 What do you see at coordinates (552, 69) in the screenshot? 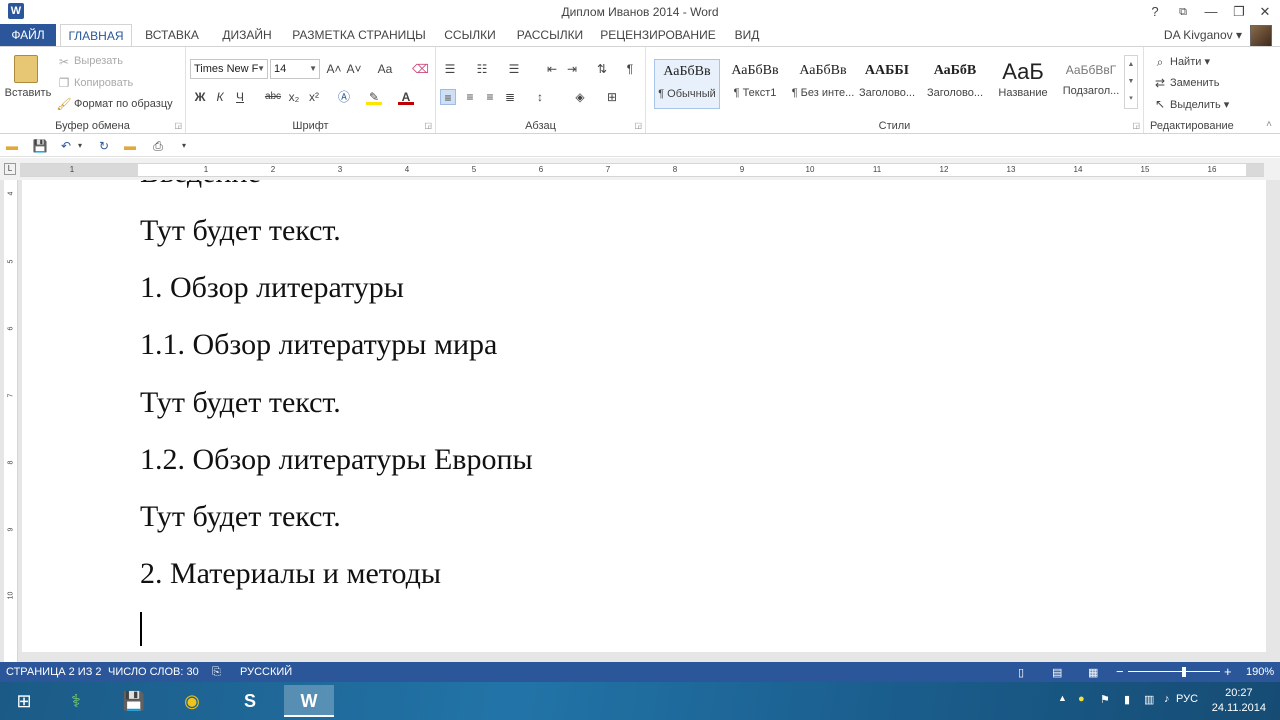
I see `decrease-indent-icon: ⇤` at bounding box center [552, 69].